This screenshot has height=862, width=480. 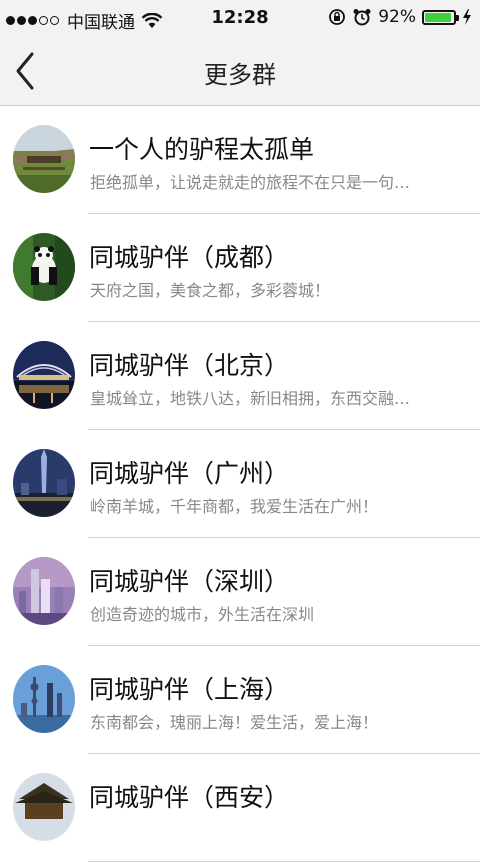 I want to click on group-list-item: 同城驴伴（西安）, so click(x=240, y=808).